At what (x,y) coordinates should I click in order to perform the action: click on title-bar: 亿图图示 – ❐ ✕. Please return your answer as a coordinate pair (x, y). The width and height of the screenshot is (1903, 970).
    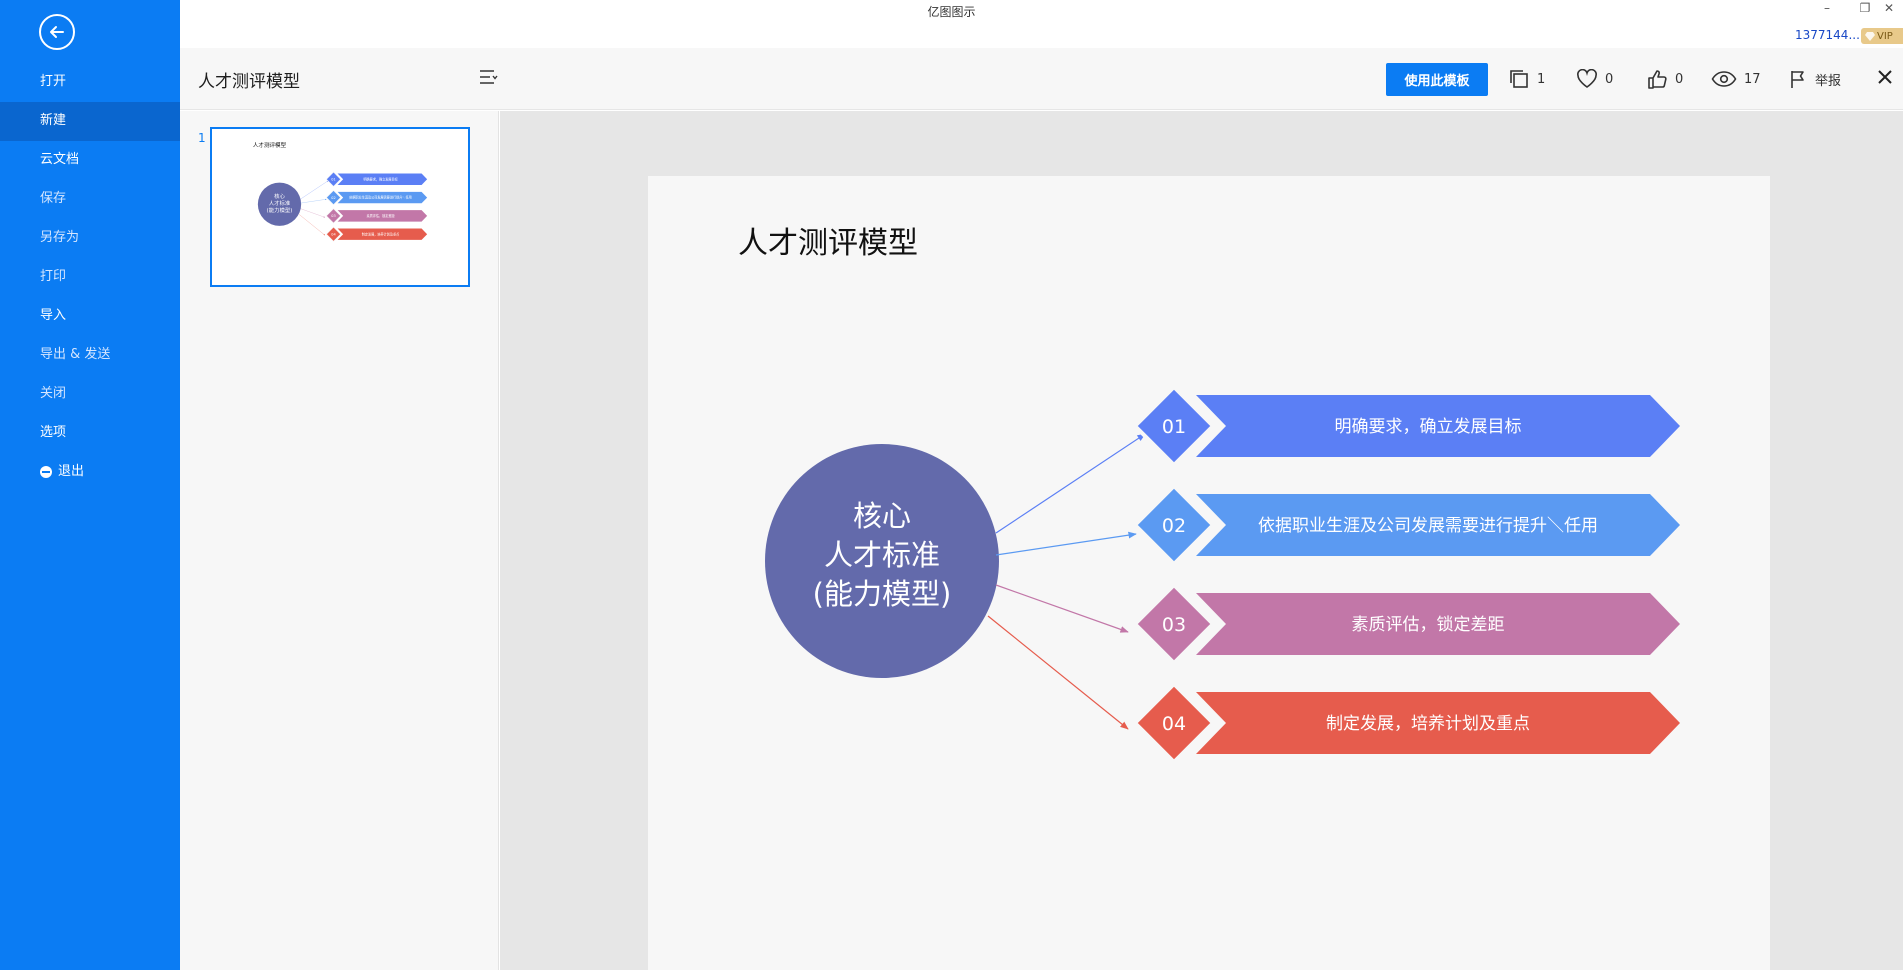
    Looking at the image, I should click on (951, 11).